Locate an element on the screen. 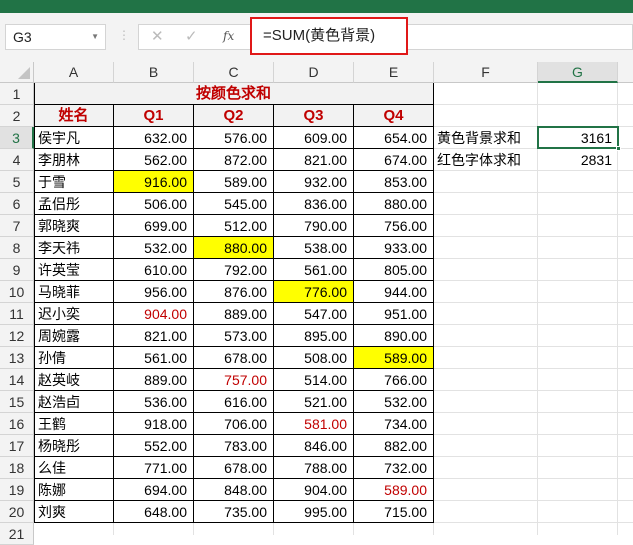 The image size is (633, 545). value-cell: 512.00 is located at coordinates (234, 226).